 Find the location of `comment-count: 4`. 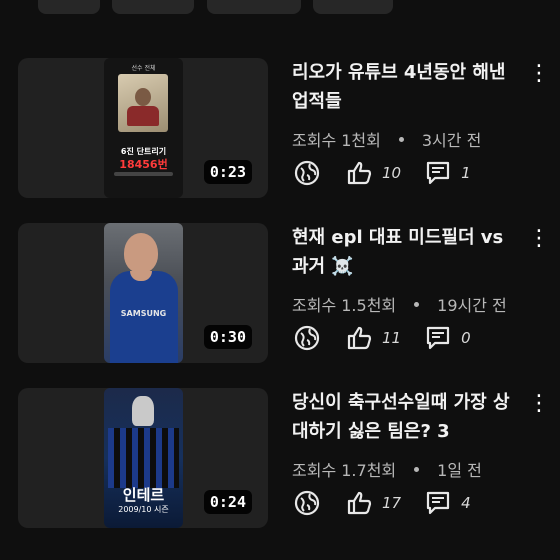

comment-count: 4 is located at coordinates (466, 503).